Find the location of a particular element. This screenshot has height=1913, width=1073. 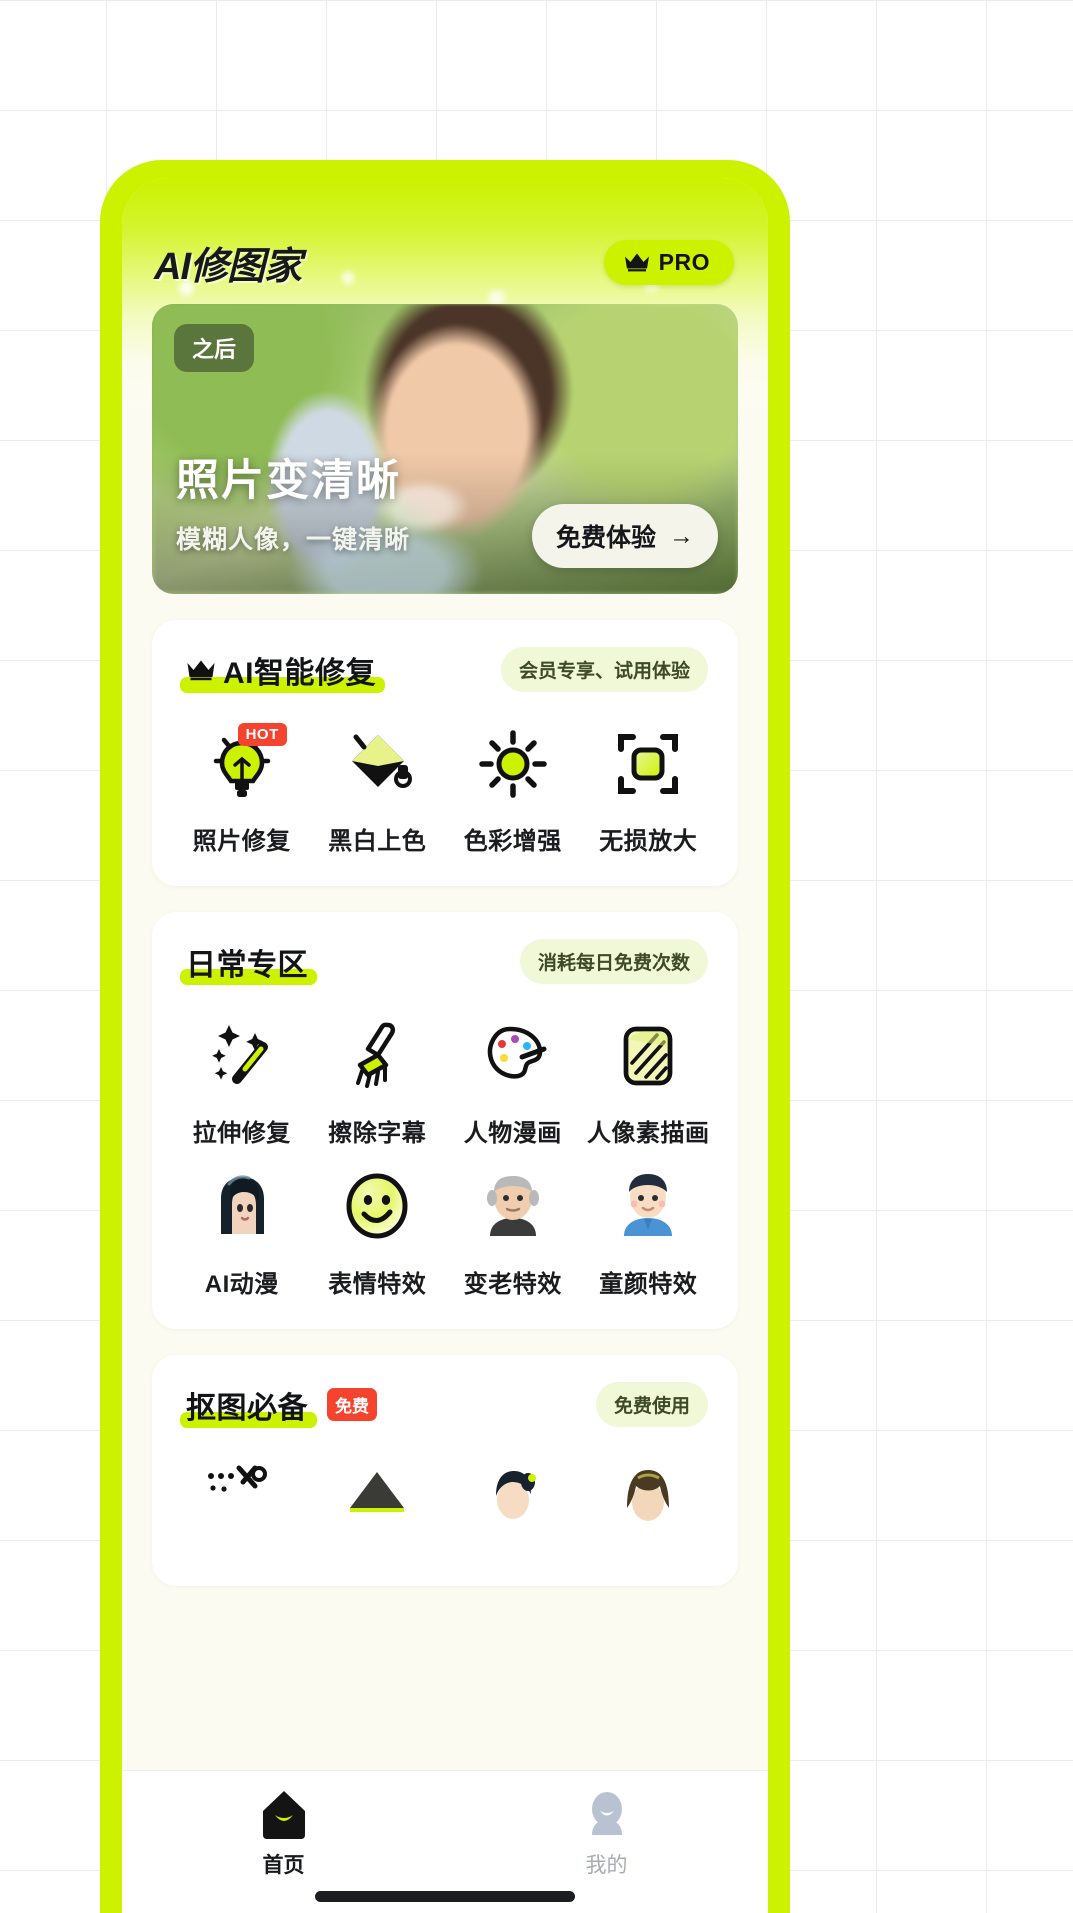

lightbulb-icon: HOT is located at coordinates (243, 764).